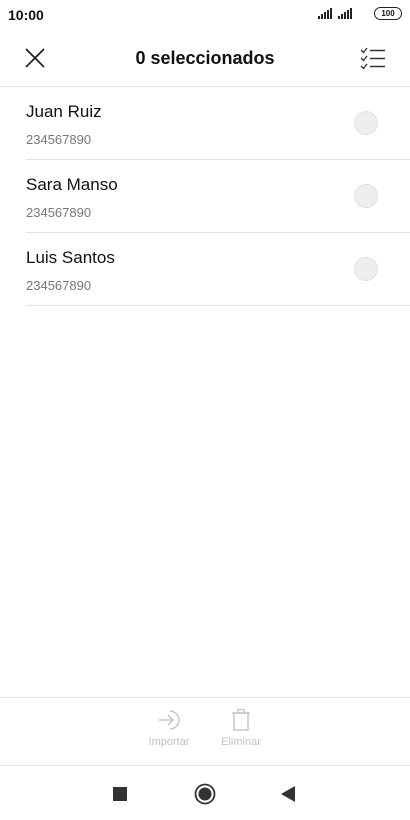  Describe the element at coordinates (205, 732) in the screenshot. I see `action-bar: Importar Eliminar` at that location.